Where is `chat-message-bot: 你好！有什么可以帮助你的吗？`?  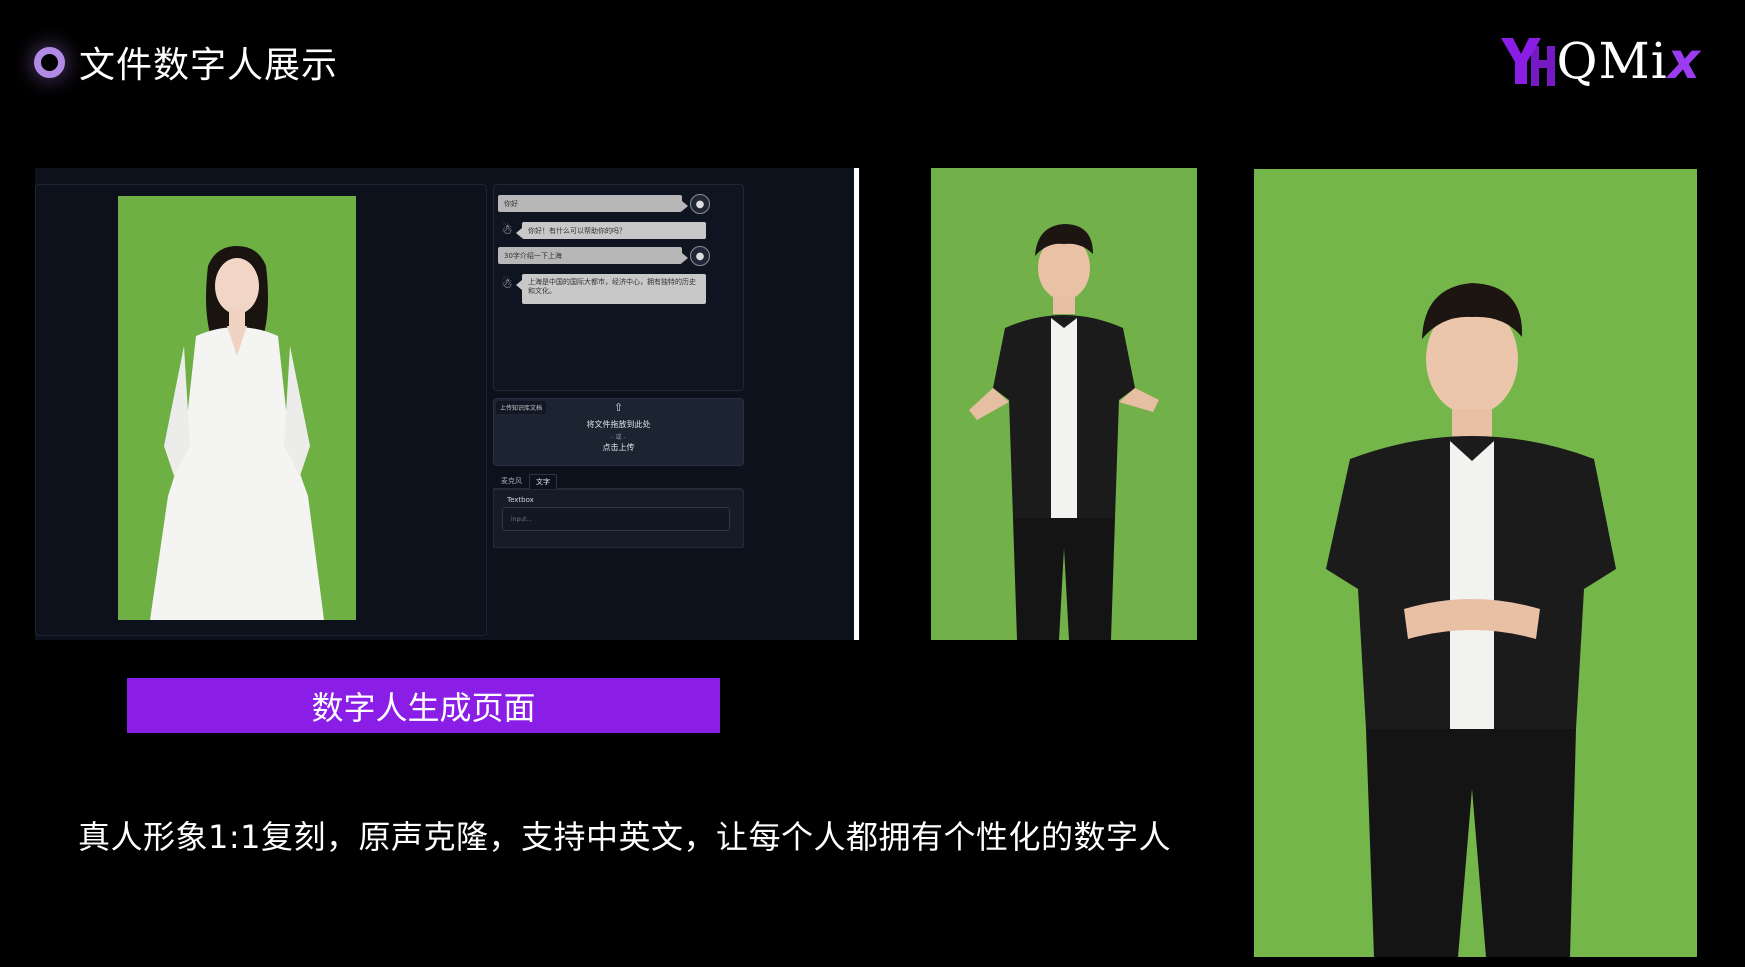
chat-message-bot: 你好！有什么可以帮助你的吗？ is located at coordinates (611, 230).